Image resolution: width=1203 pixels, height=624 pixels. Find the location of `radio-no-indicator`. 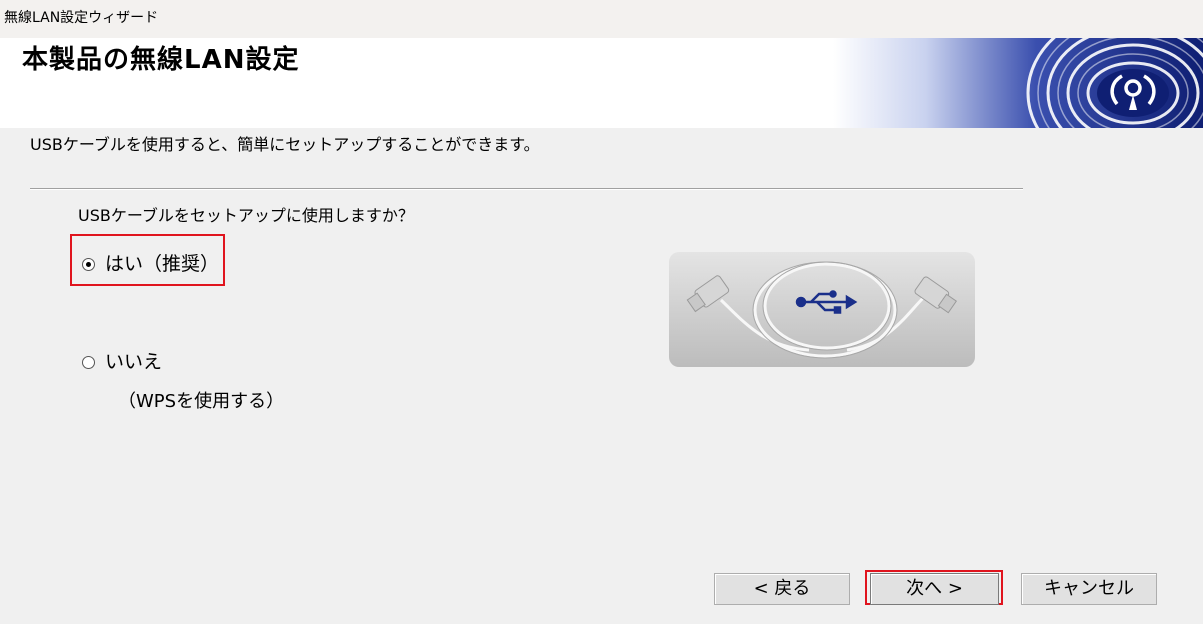

radio-no-indicator is located at coordinates (88, 362).